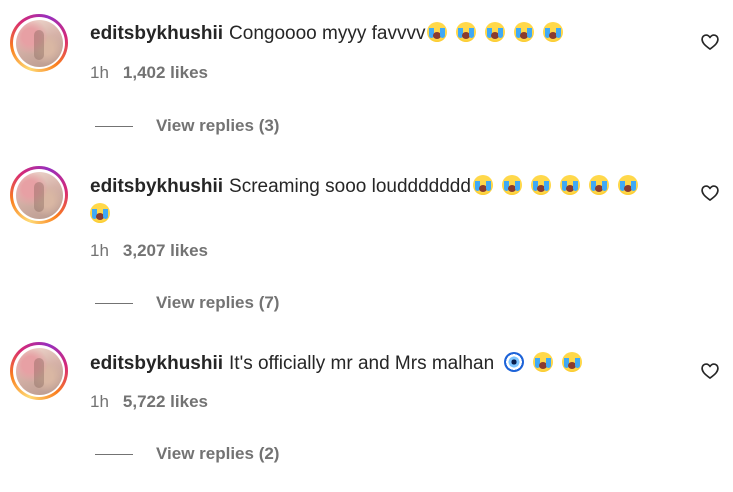 This screenshot has width=733, height=492. I want to click on comment-likes: 1,402 likes, so click(165, 72).